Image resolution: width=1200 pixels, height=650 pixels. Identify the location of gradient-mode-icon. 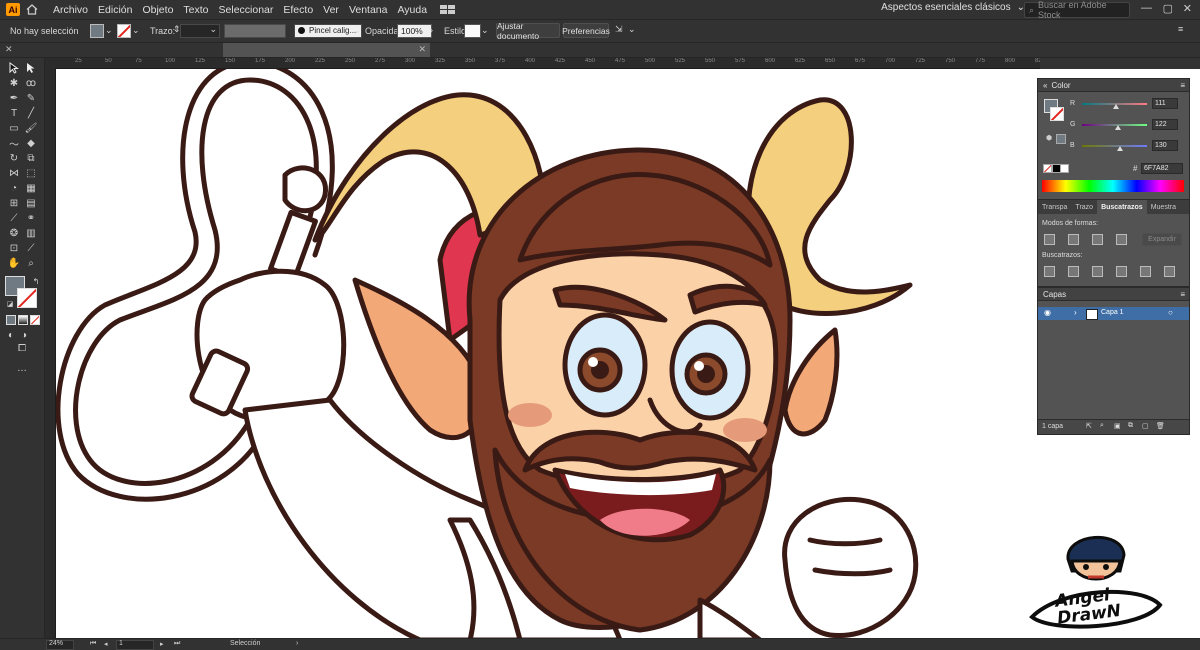
(23, 320).